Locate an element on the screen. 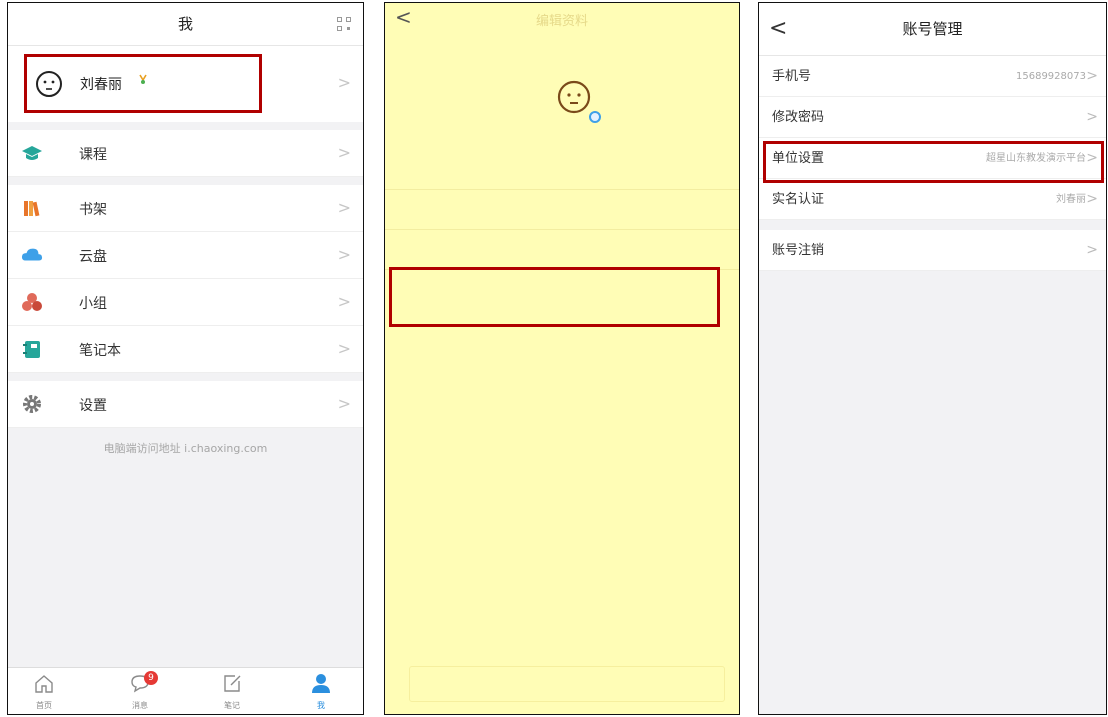  menu-label: 设置 is located at coordinates (93, 406).